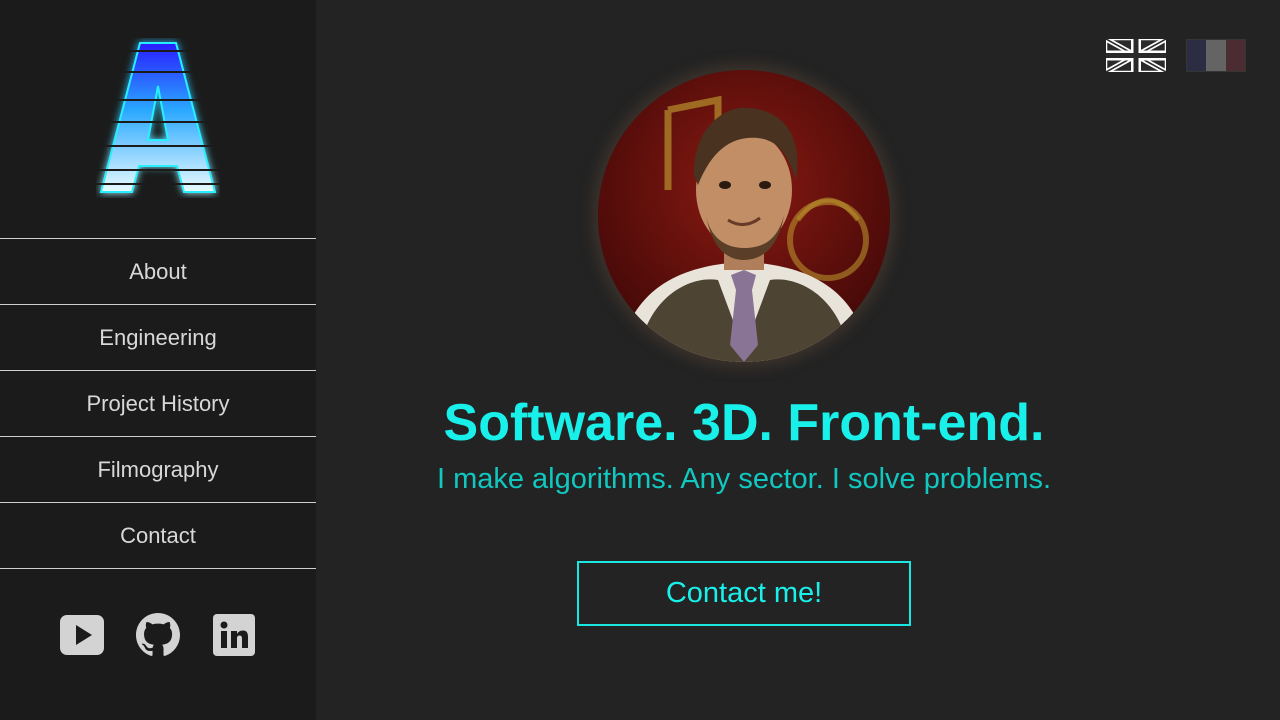 The height and width of the screenshot is (720, 1280). I want to click on youtube-icon, so click(82, 635).